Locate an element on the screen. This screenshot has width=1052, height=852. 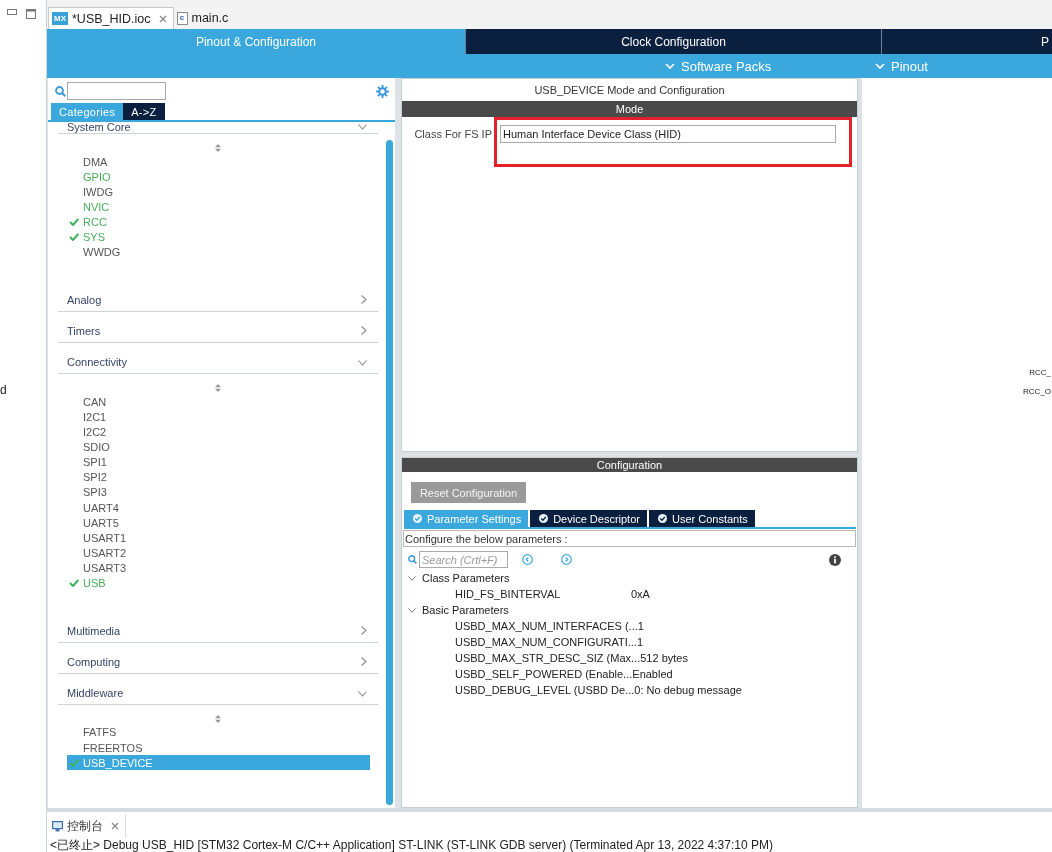
perspective-tab: P is located at coordinates (967, 41).